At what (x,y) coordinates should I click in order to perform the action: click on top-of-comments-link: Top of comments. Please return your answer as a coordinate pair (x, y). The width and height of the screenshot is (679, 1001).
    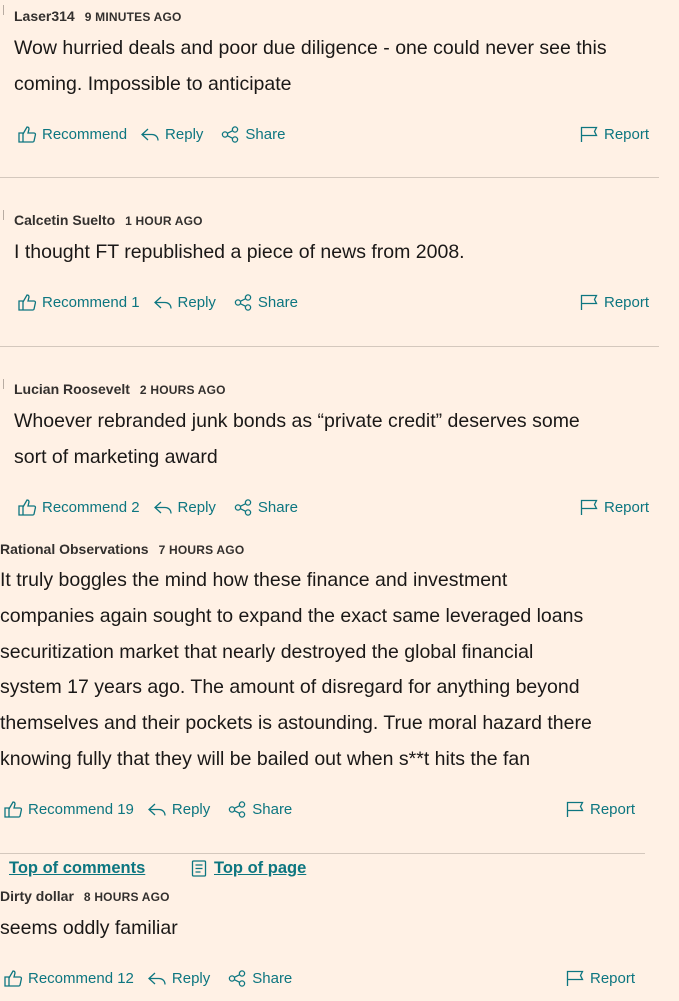
    Looking at the image, I should click on (77, 868).